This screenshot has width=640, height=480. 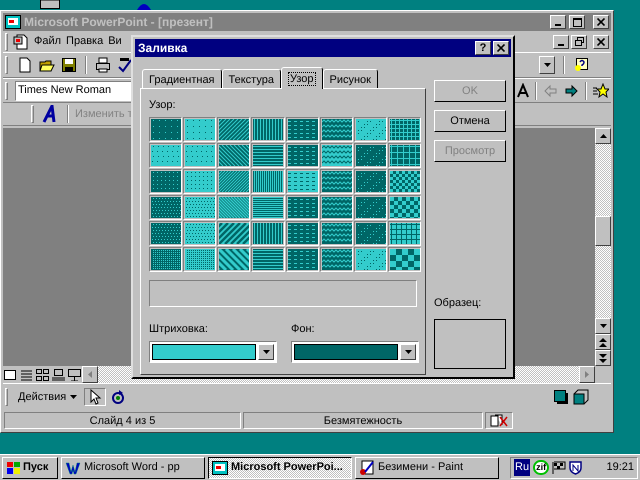 What do you see at coordinates (483, 48) in the screenshot?
I see `help-button: ?` at bounding box center [483, 48].